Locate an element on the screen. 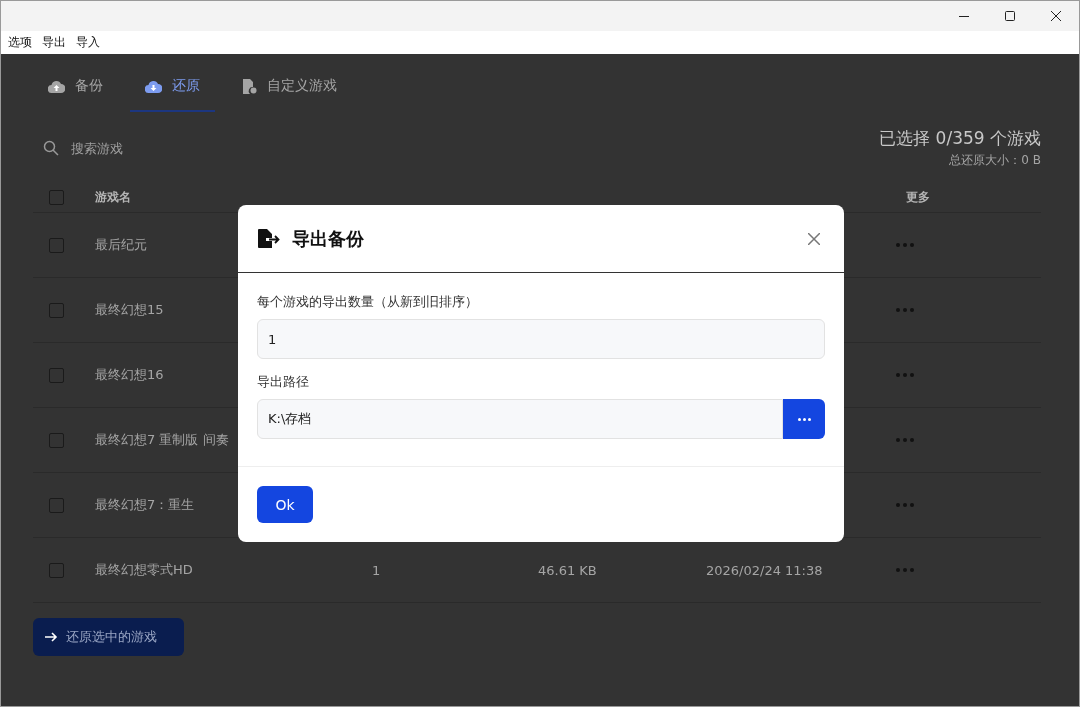  arrow-icon is located at coordinates (51, 637).